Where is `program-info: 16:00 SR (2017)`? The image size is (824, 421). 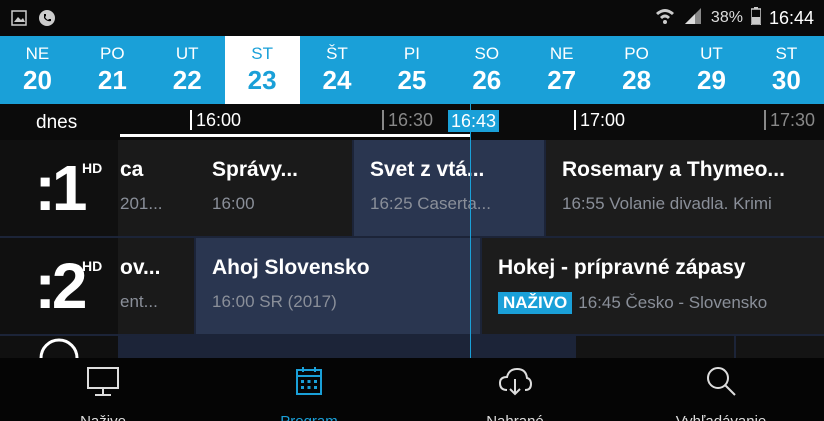 program-info: 16:00 SR (2017) is located at coordinates (274, 301).